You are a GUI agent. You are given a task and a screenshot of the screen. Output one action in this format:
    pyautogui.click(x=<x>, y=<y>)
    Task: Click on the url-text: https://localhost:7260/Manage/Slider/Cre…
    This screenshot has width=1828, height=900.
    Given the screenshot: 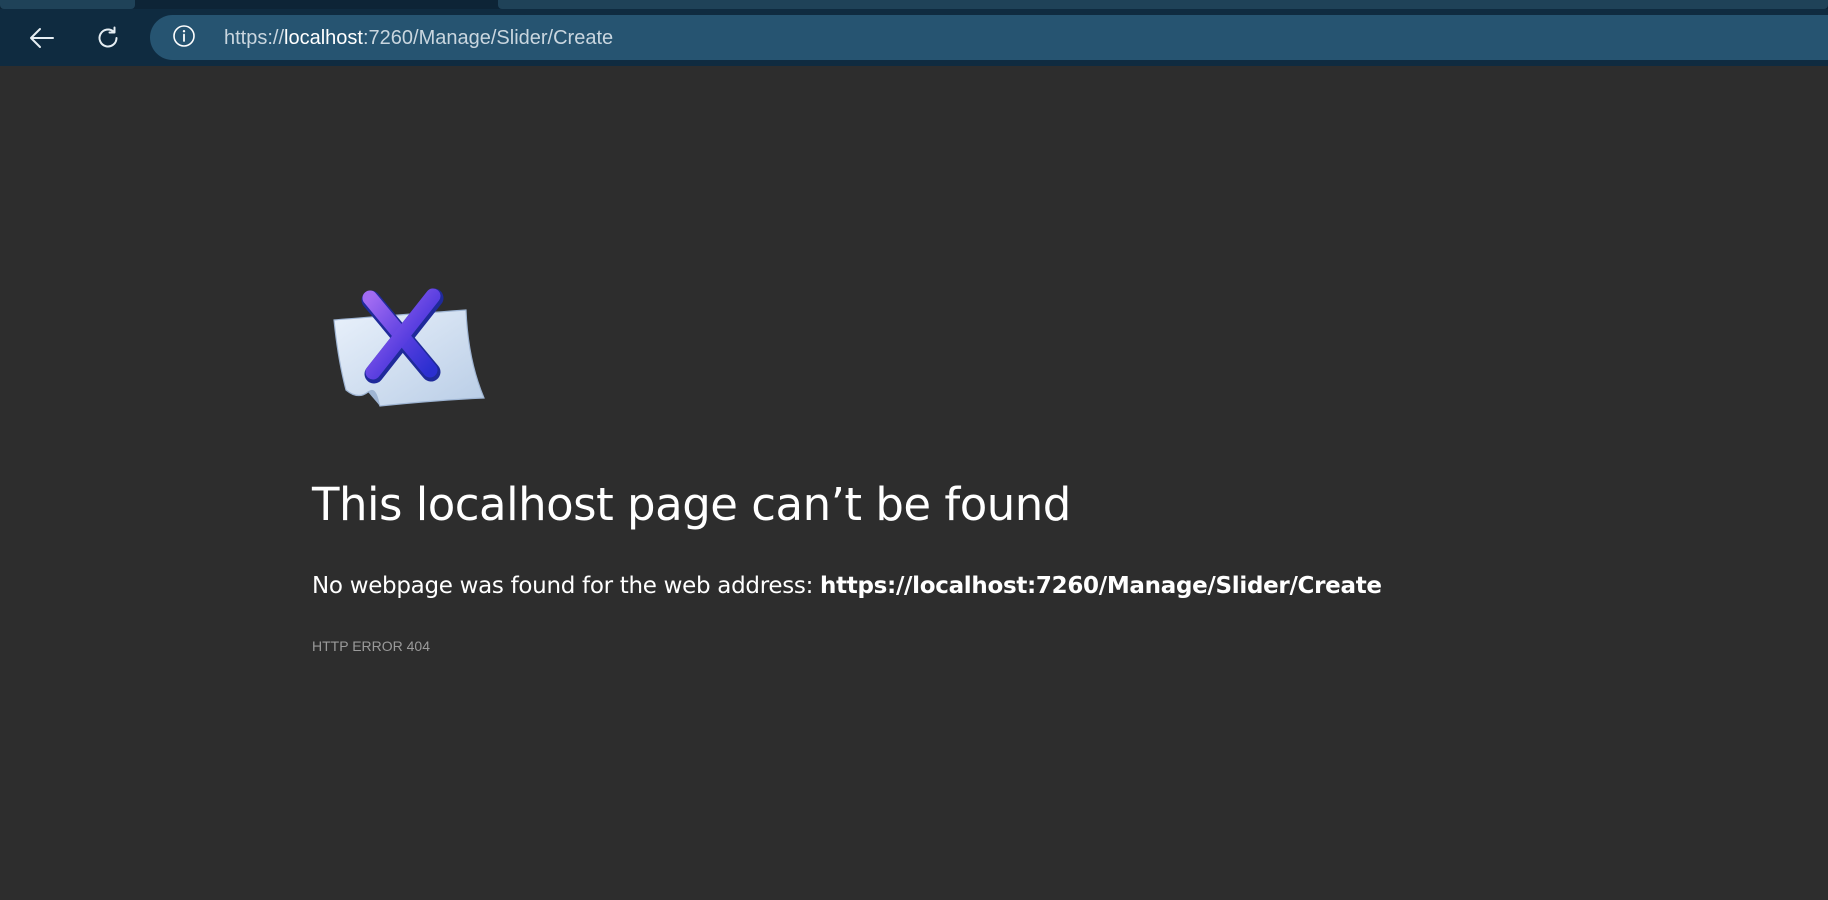 What is the action you would take?
    pyautogui.click(x=418, y=38)
    